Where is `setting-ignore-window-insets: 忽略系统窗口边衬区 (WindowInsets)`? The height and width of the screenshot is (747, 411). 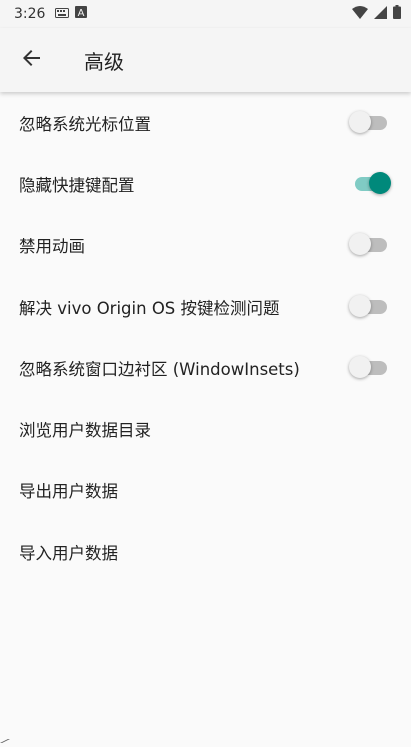
setting-ignore-window-insets: 忽略系统窗口边衬区 (WindowInsets) is located at coordinates (205, 367).